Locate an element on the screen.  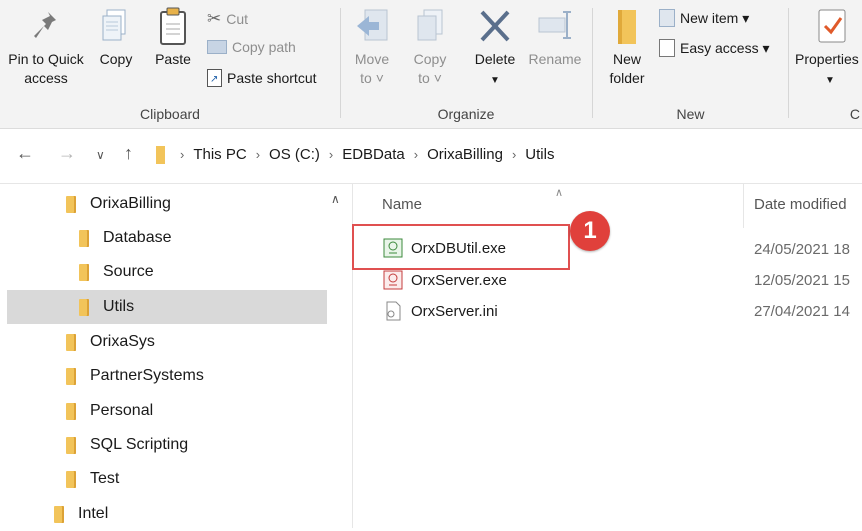
crumb-orixabilling: OrixaBilling is located at coordinates (465, 154).